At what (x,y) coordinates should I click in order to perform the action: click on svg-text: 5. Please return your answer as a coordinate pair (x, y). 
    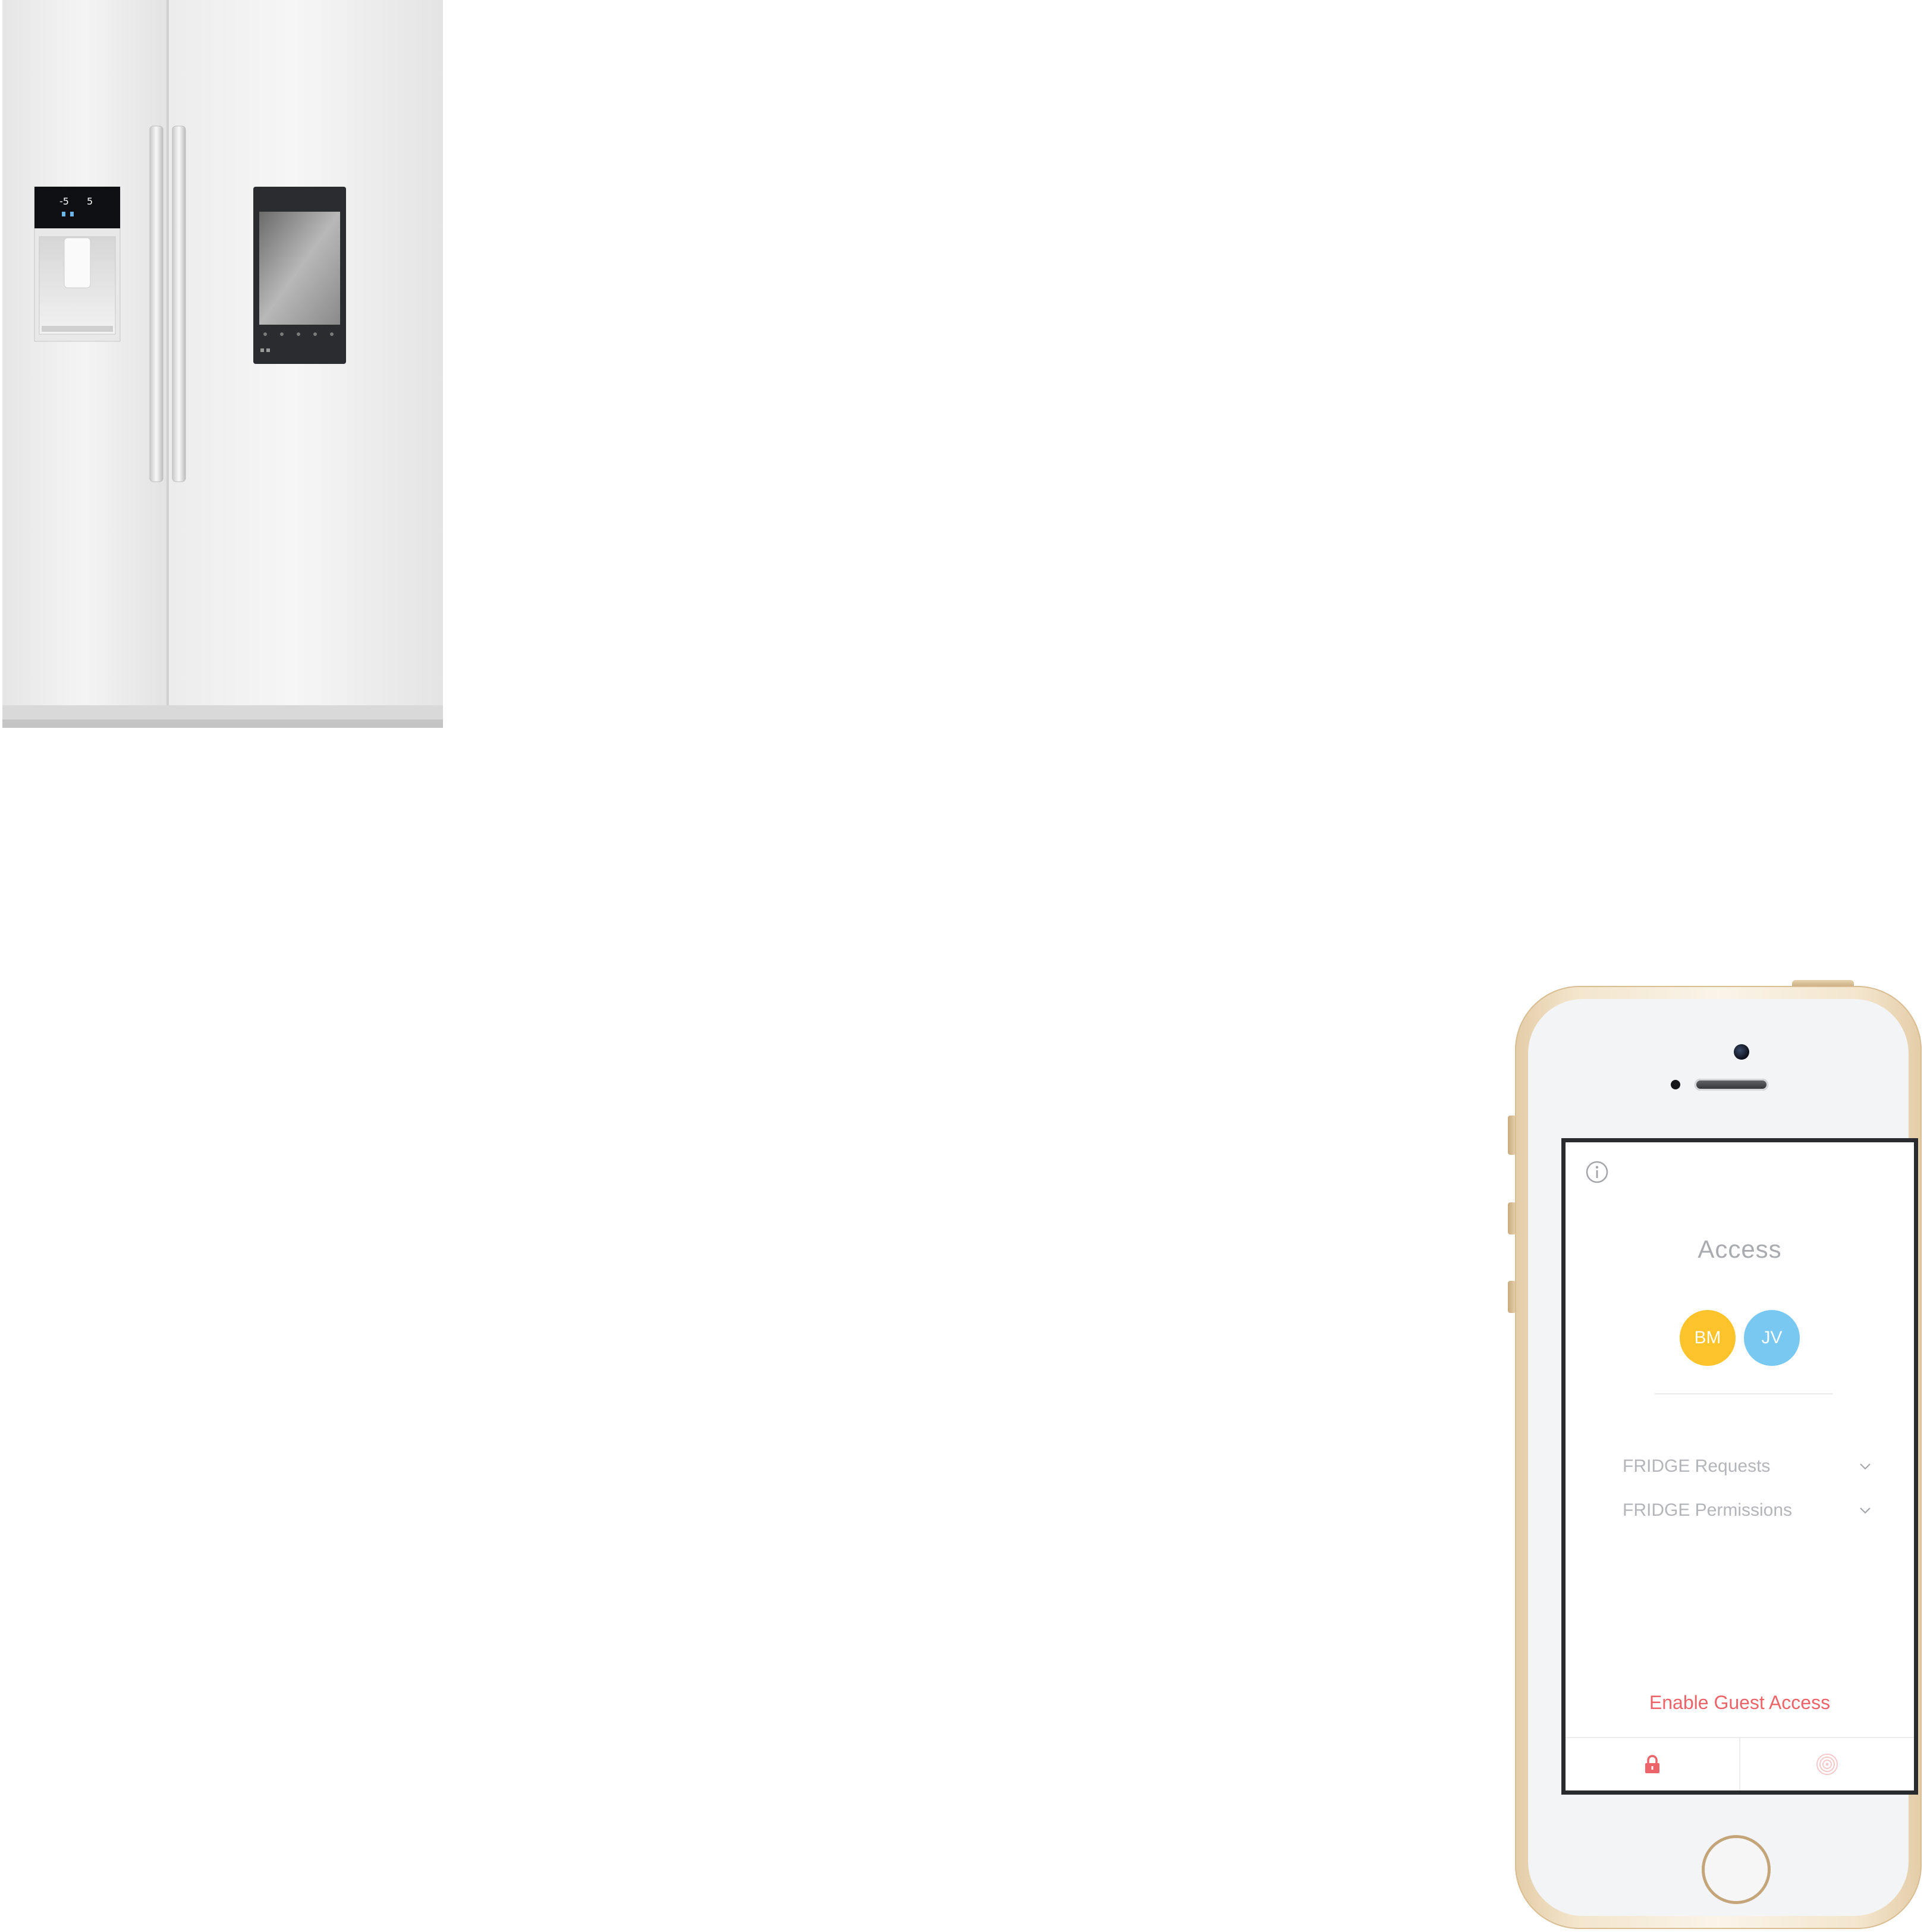
    Looking at the image, I should click on (90, 201).